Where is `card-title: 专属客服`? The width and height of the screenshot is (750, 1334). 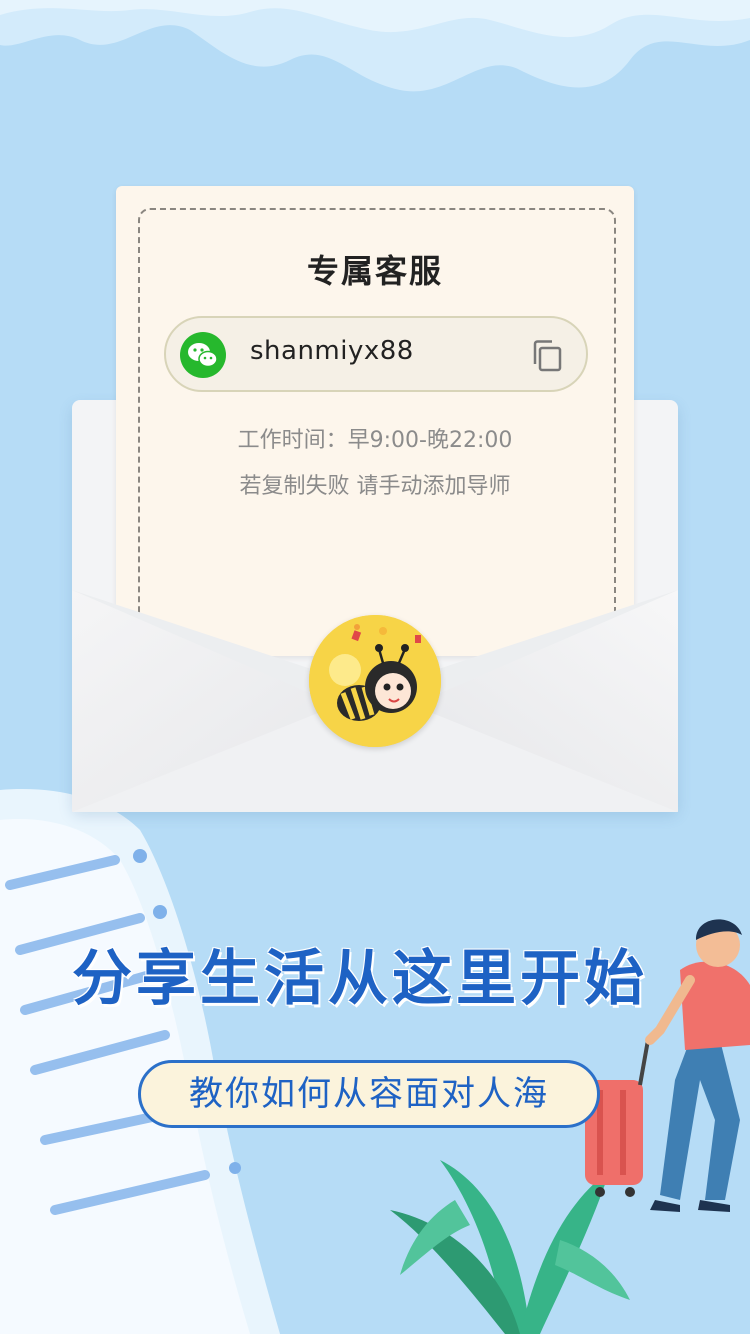
card-title: 专属客服 is located at coordinates (374, 271).